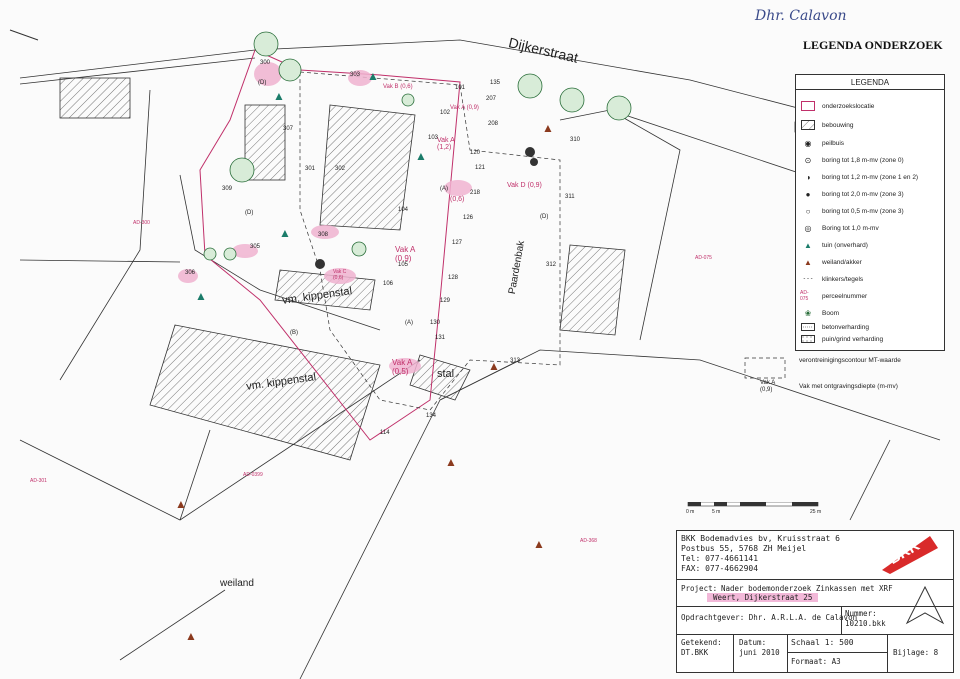 The image size is (960, 679). What do you see at coordinates (859, 177) in the screenshot?
I see `legend-row: ◑ boring tot 1,2 m-mv (zone 1 en 2)` at bounding box center [859, 177].